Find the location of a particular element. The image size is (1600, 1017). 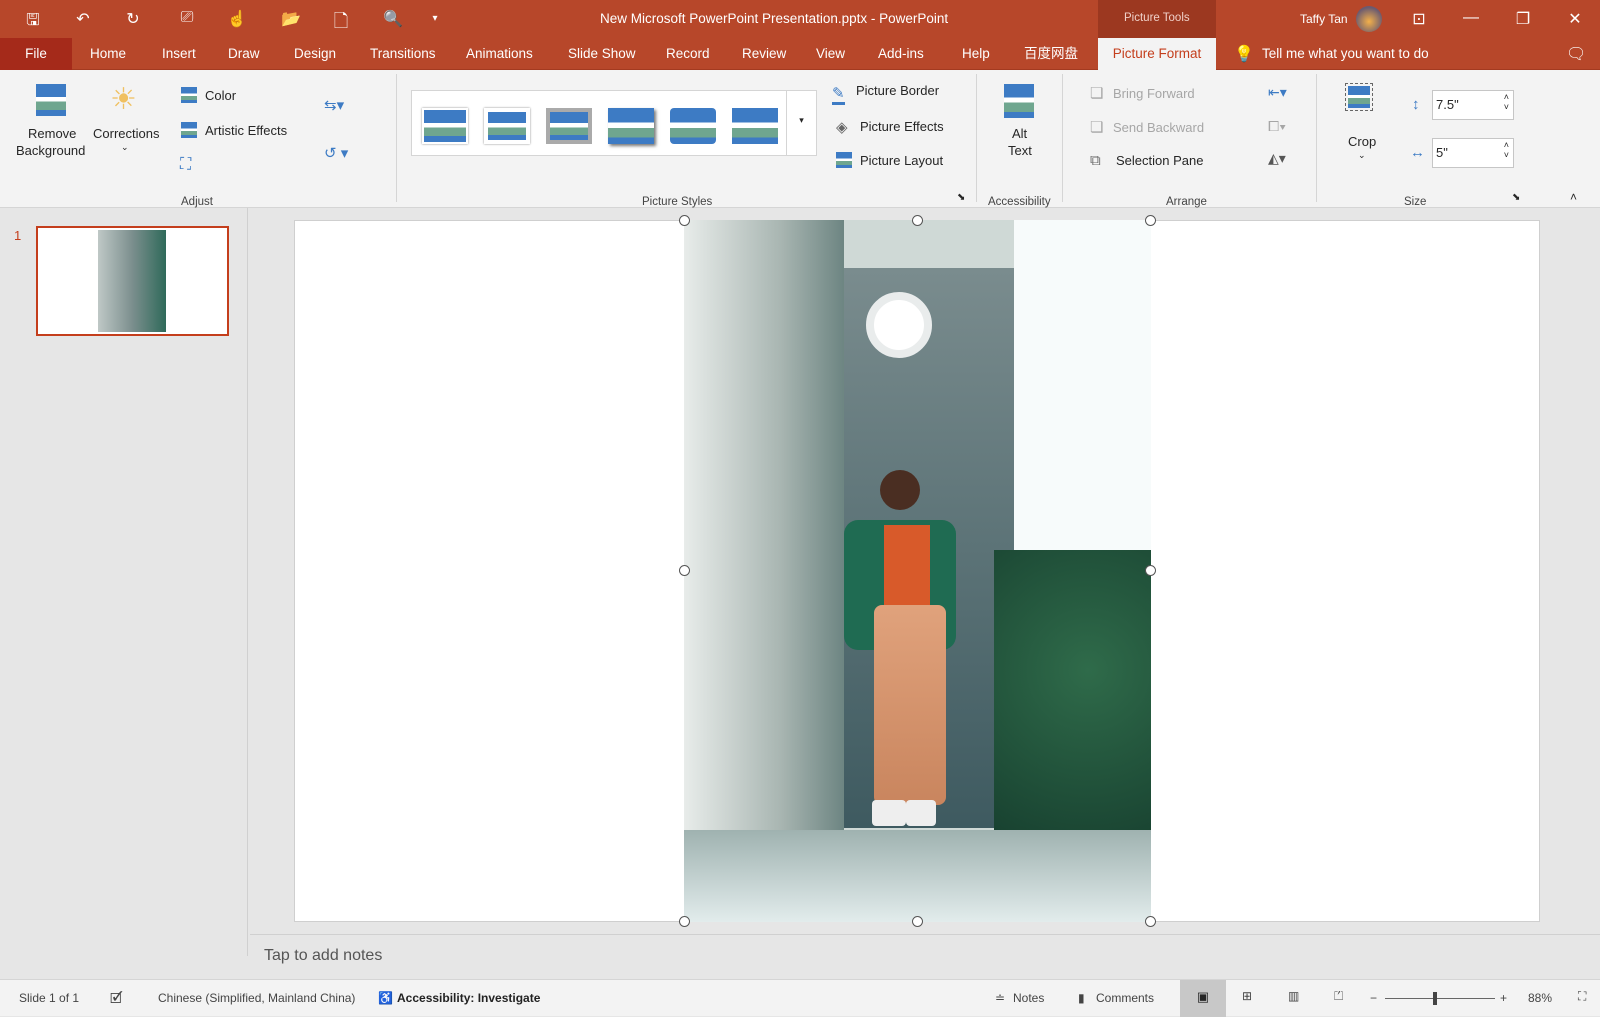

tab-design: Design is located at coordinates (315, 54).